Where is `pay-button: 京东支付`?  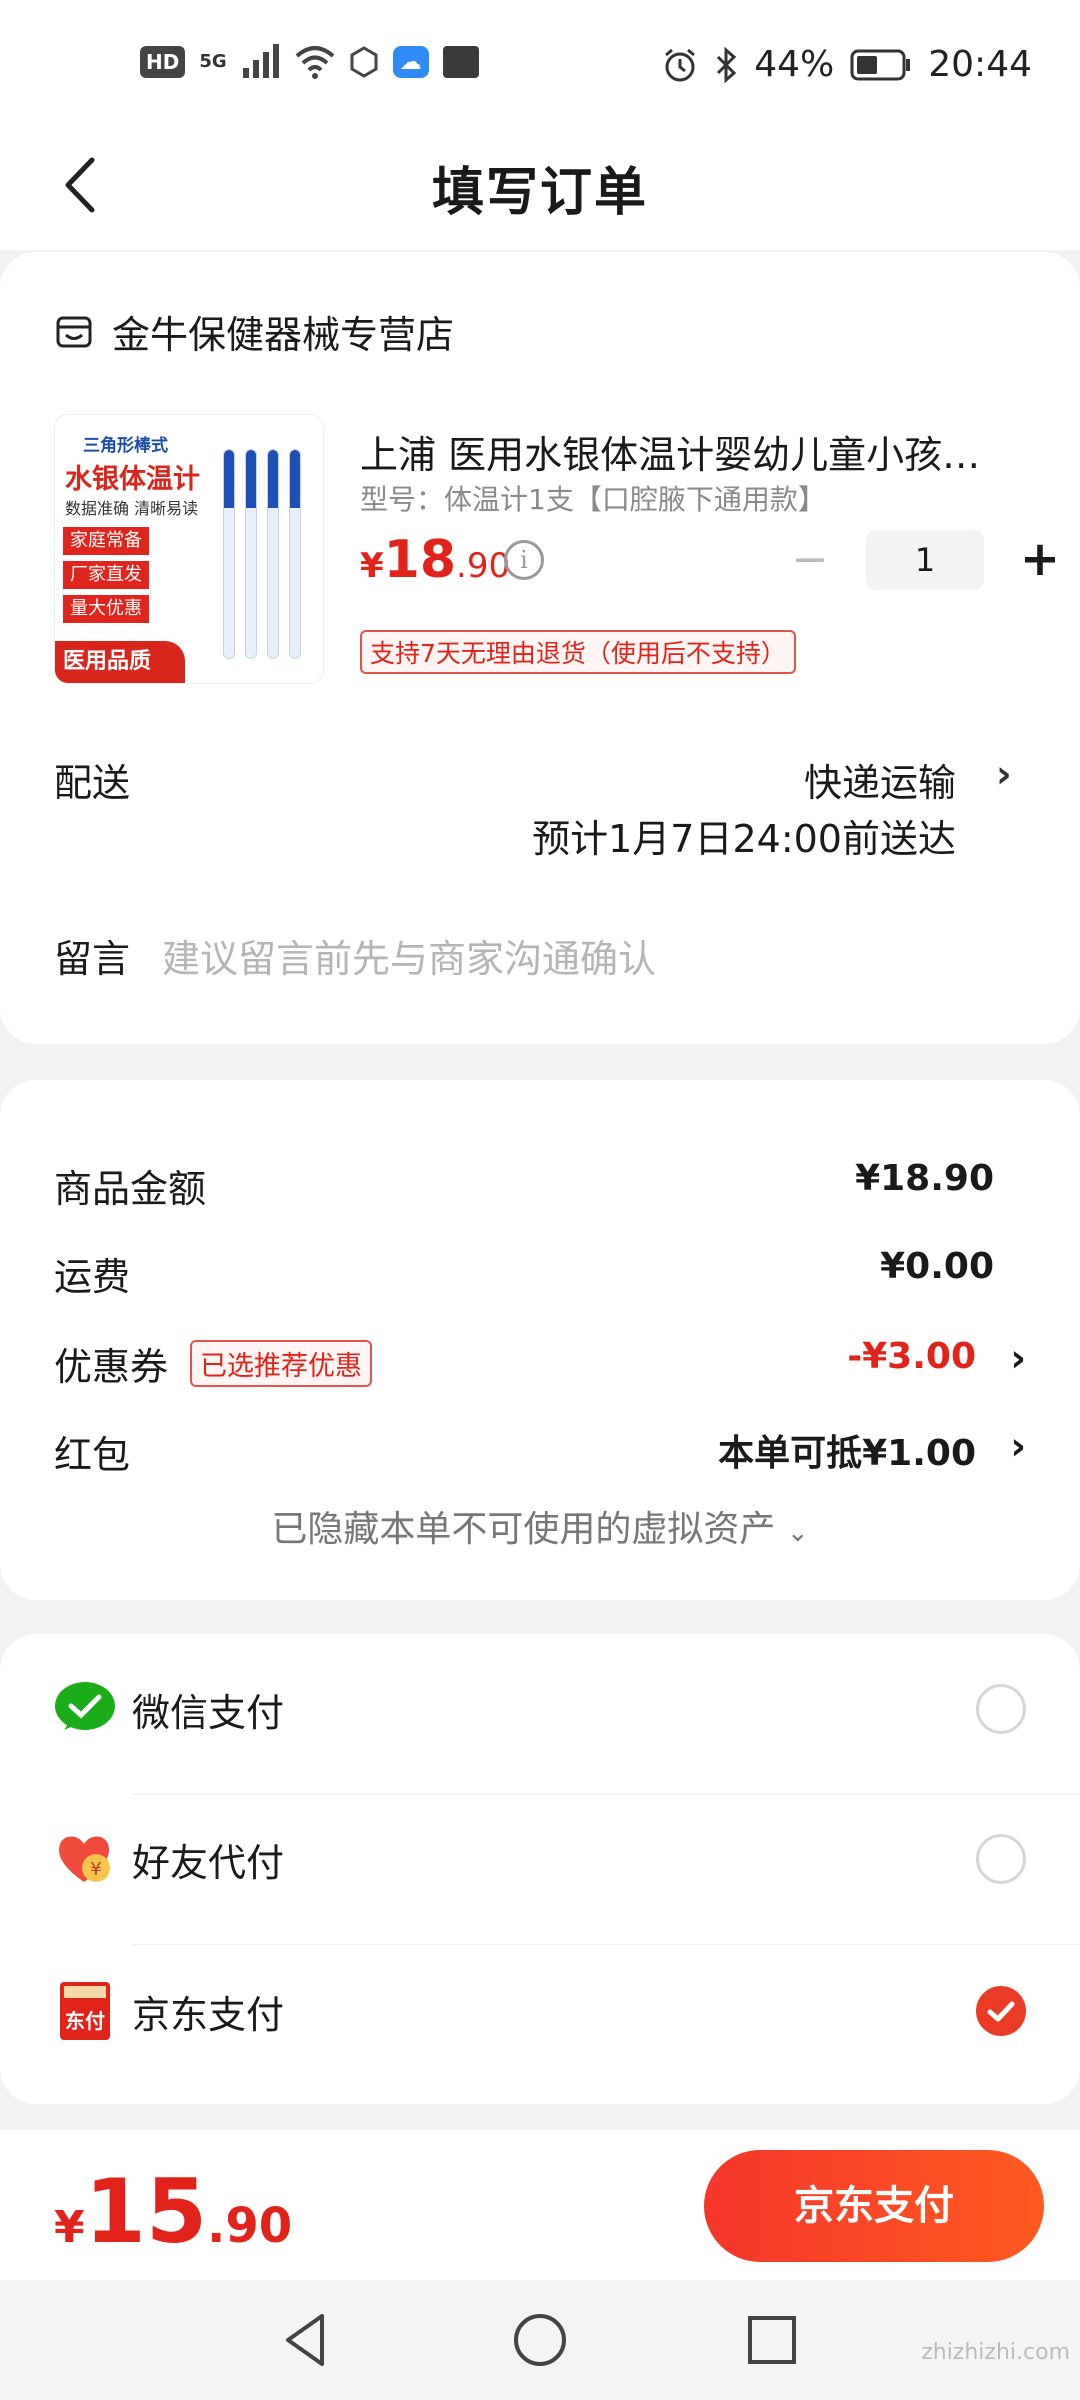
pay-button: 京东支付 is located at coordinates (874, 2206).